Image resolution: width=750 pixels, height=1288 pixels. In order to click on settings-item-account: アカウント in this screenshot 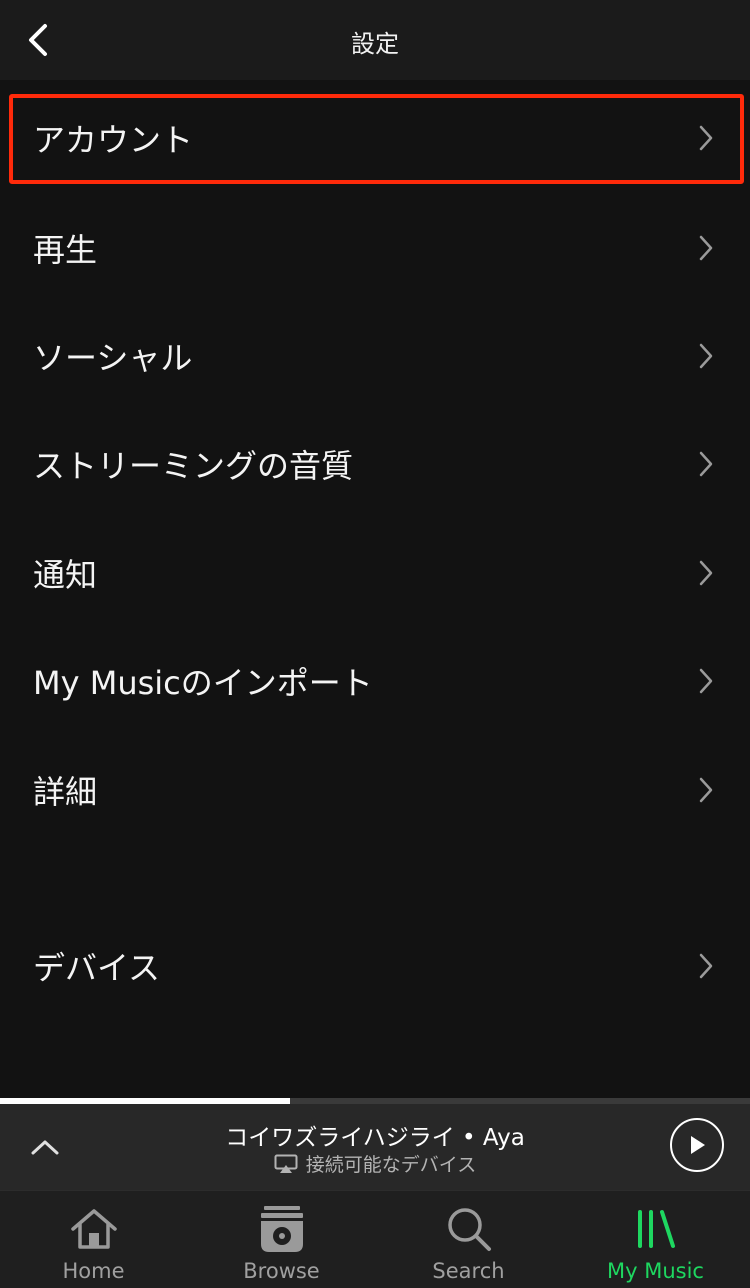, I will do `click(375, 138)`.